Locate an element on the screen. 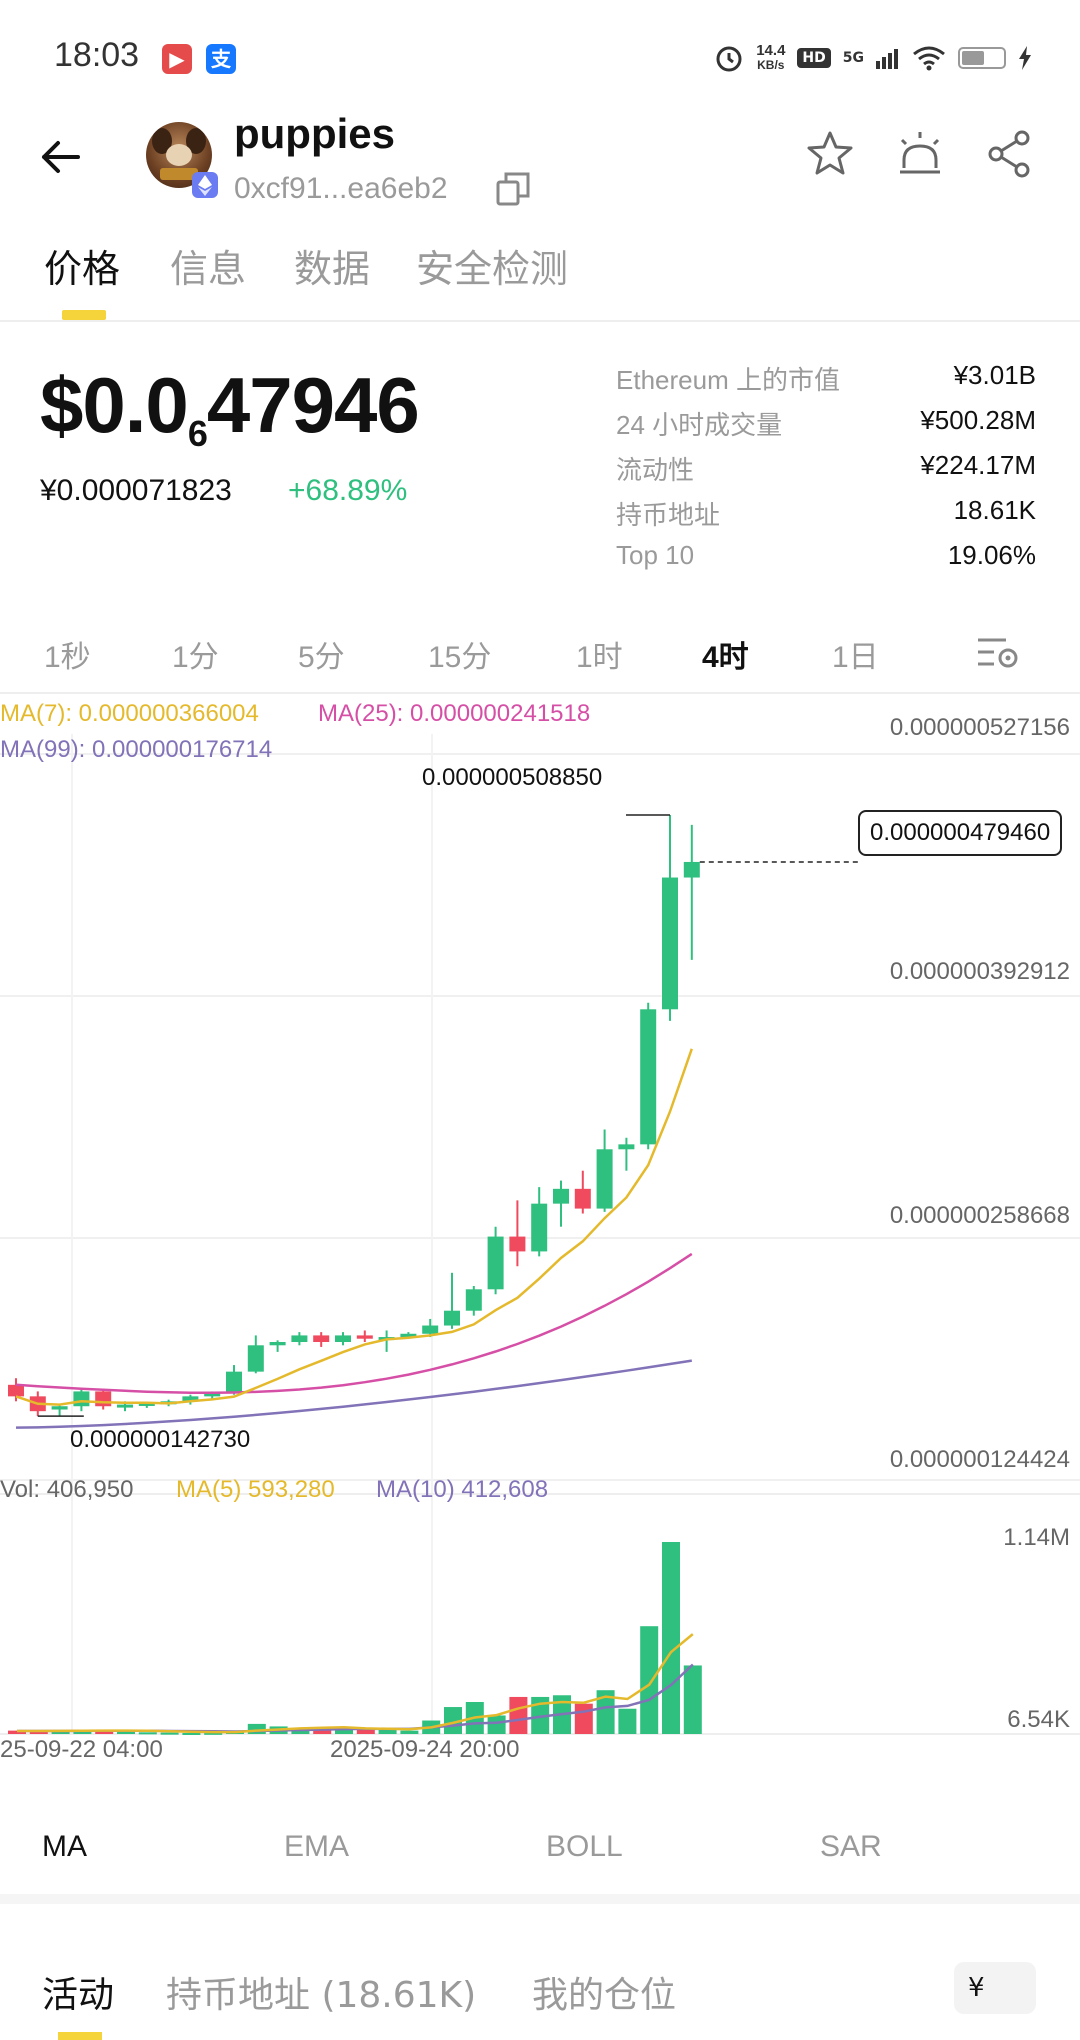 Image resolution: width=1080 pixels, height=2040 pixels. low-price-label: 0.000000142730 is located at coordinates (160, 1439).